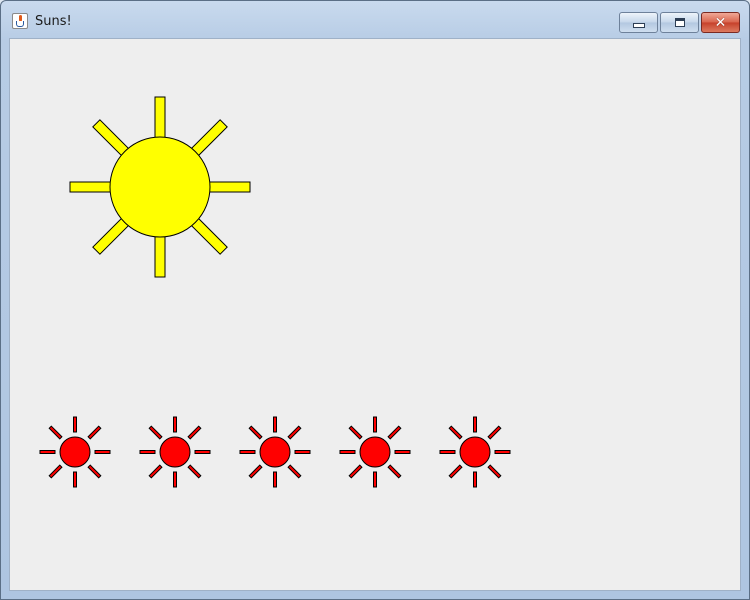  I want to click on big-sun-disc, so click(160, 187).